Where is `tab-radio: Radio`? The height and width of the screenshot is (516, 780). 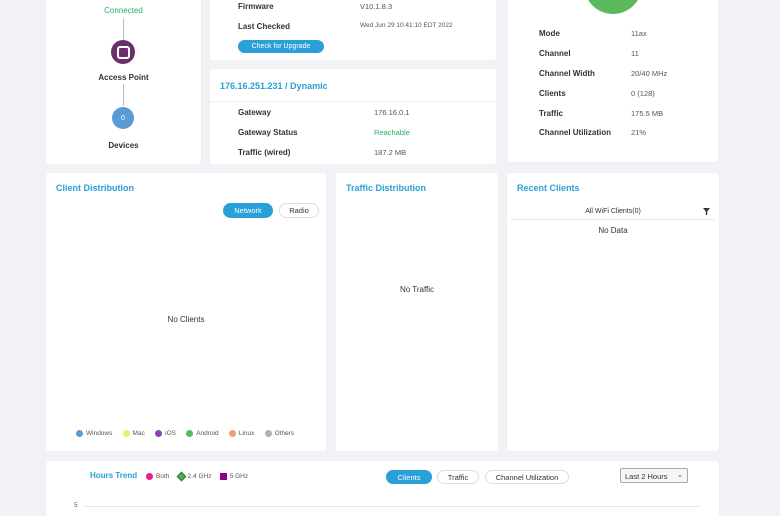
tab-radio: Radio is located at coordinates (299, 210).